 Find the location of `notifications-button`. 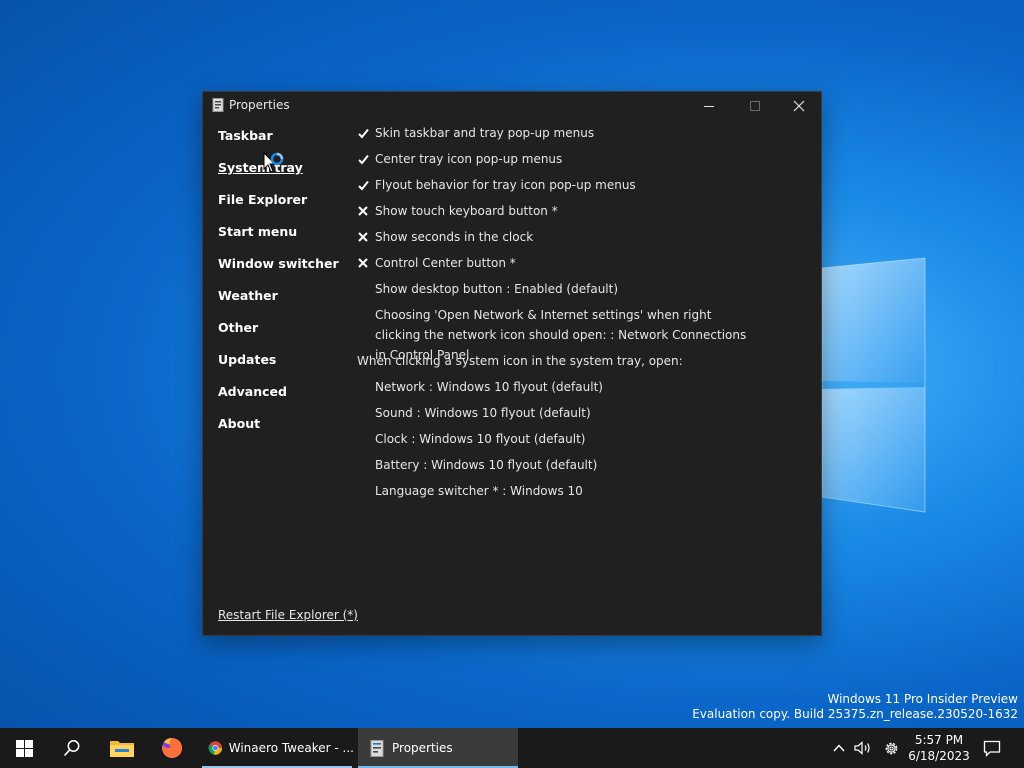

notifications-button is located at coordinates (992, 748).